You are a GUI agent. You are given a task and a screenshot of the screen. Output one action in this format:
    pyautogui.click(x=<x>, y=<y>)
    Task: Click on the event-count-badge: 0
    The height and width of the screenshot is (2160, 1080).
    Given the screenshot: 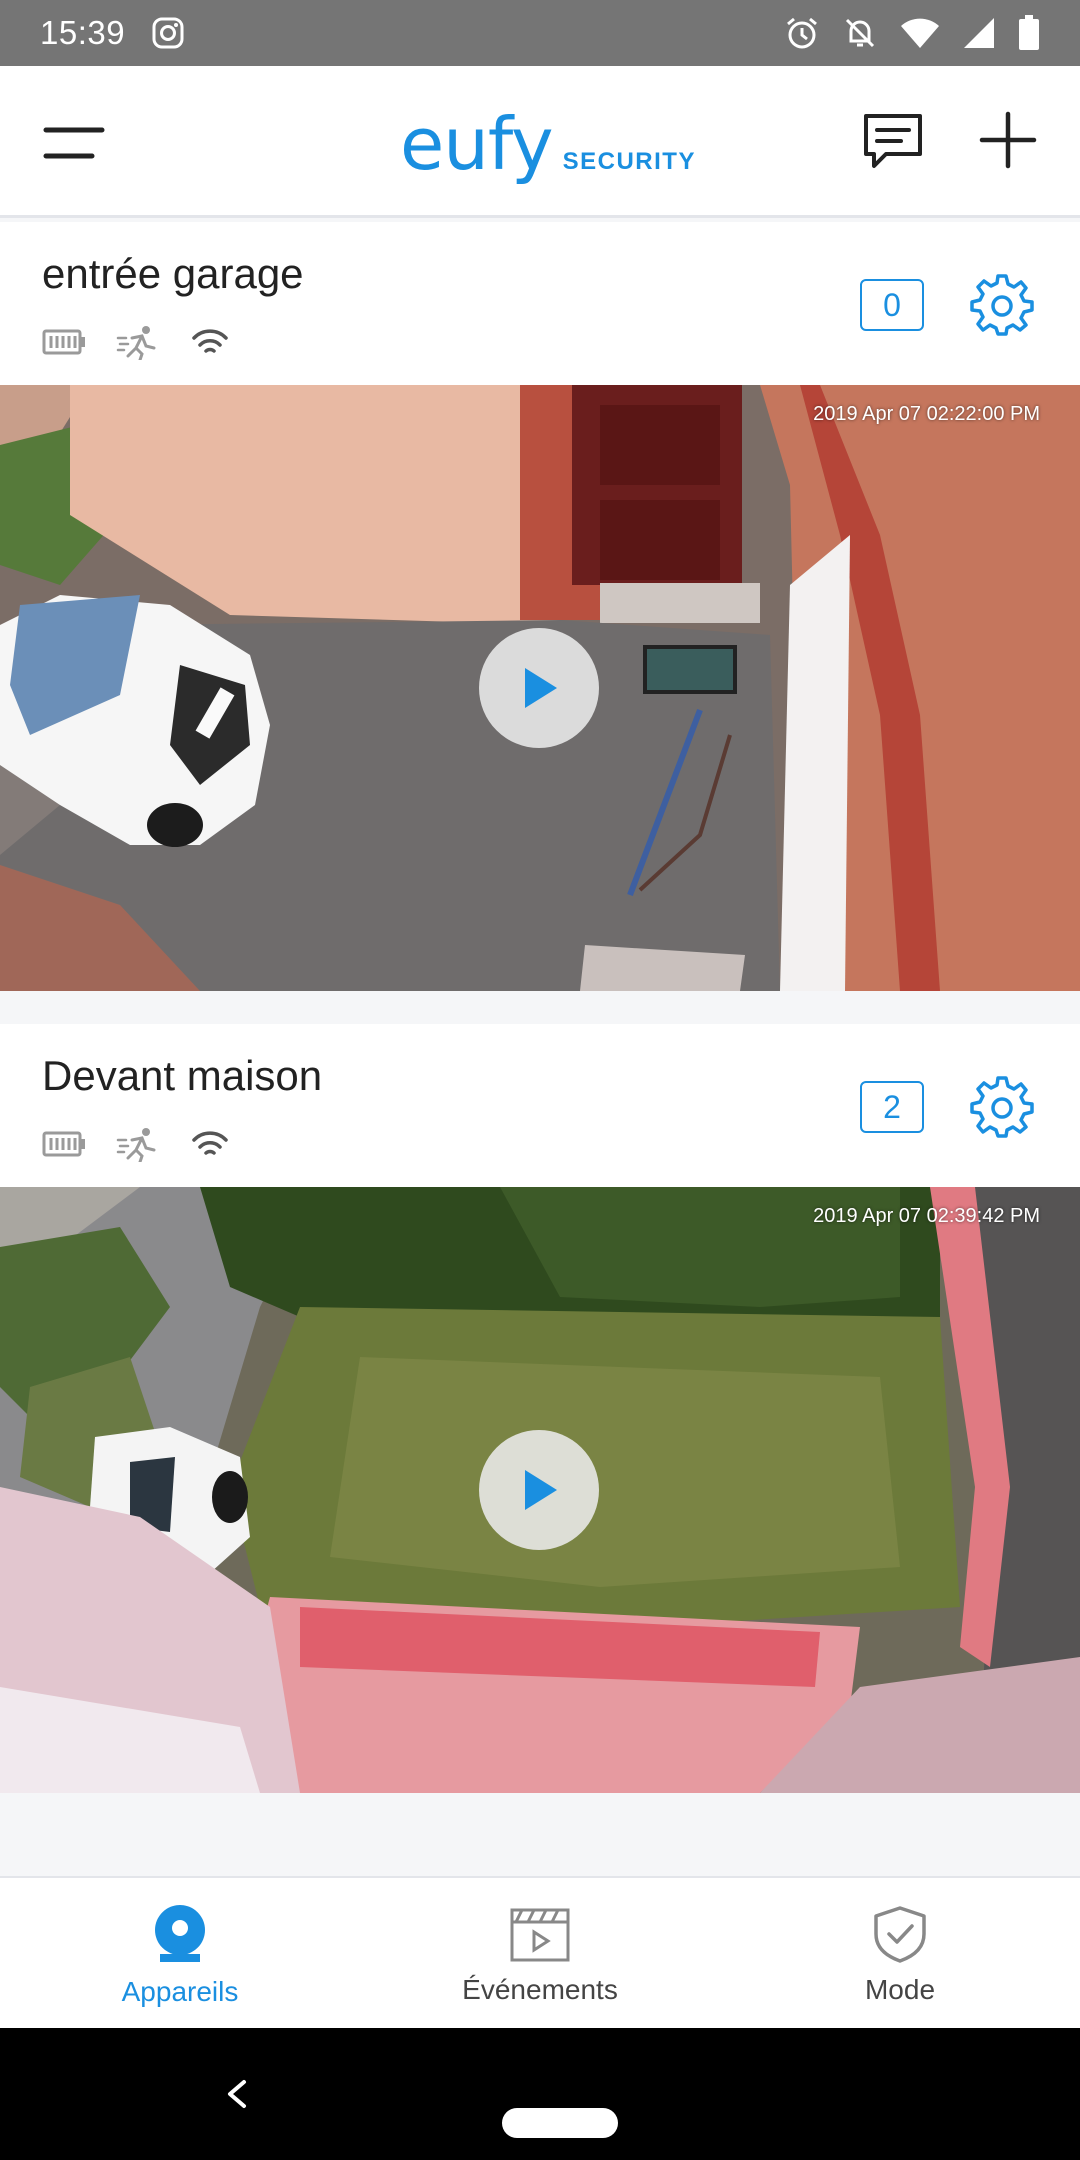 What is the action you would take?
    pyautogui.click(x=892, y=305)
    